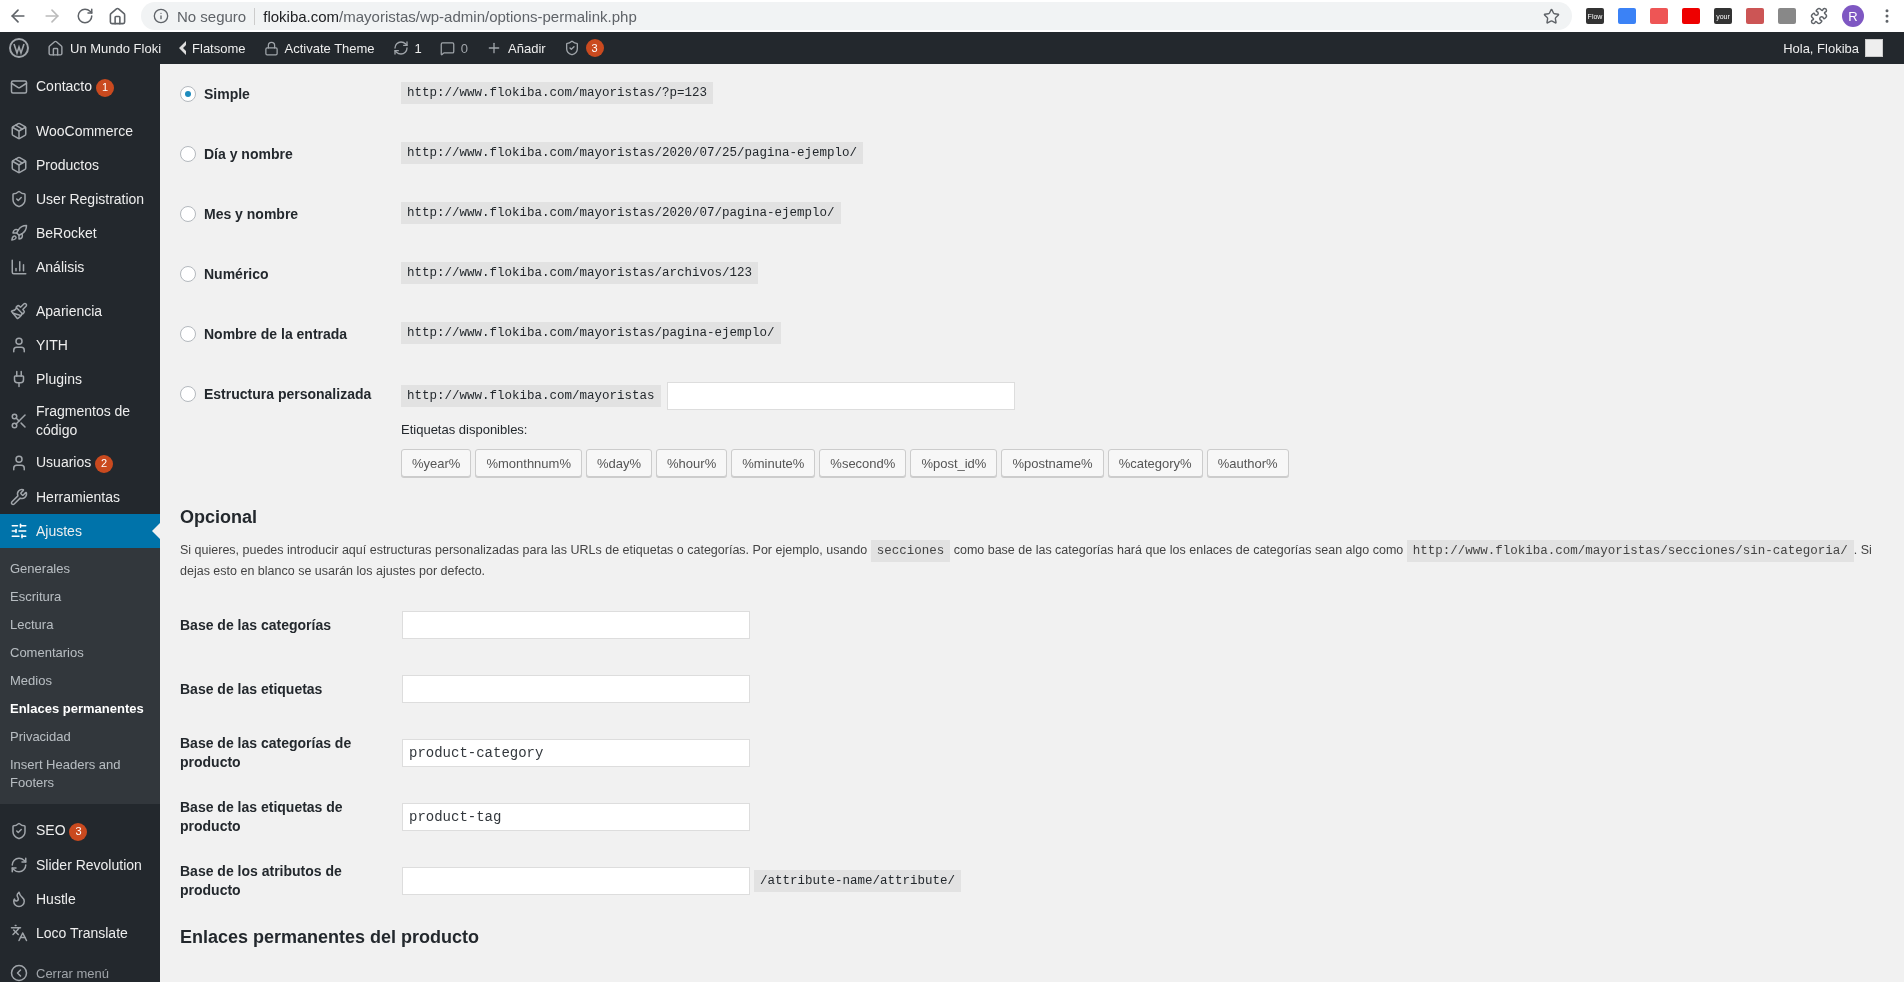  Describe the element at coordinates (252, 689) in the screenshot. I see `field-label: Base de las etiquetas` at that location.